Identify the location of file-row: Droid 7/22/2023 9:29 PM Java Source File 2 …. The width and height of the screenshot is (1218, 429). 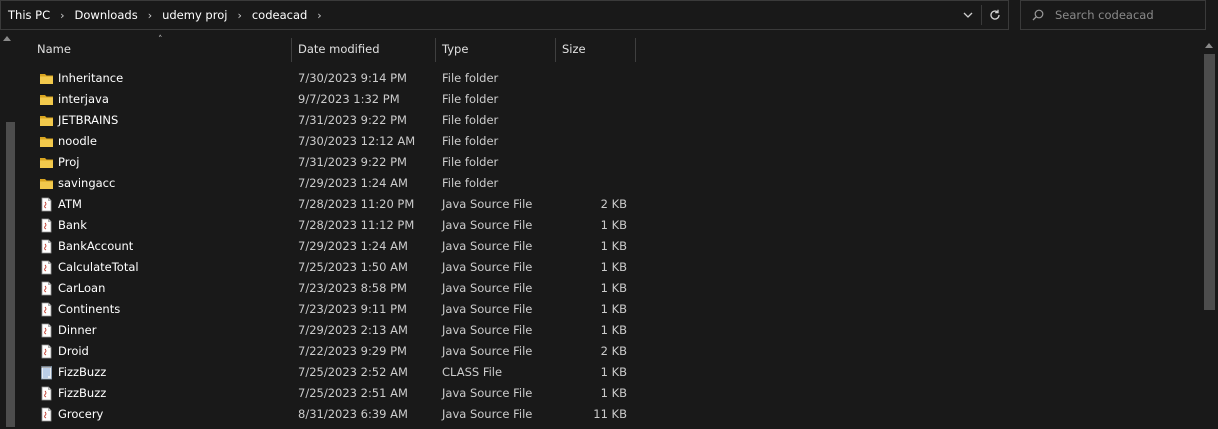
(610, 351).